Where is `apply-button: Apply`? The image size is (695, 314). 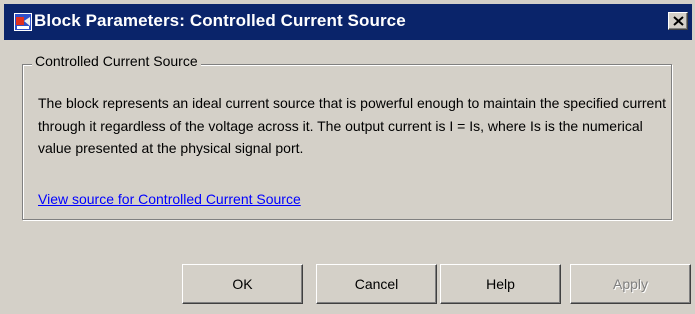
apply-button: Apply is located at coordinates (630, 284).